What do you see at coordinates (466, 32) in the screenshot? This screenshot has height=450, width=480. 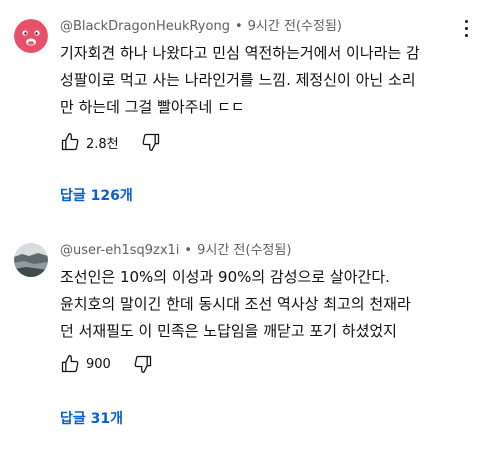 I see `more-actions-button` at bounding box center [466, 32].